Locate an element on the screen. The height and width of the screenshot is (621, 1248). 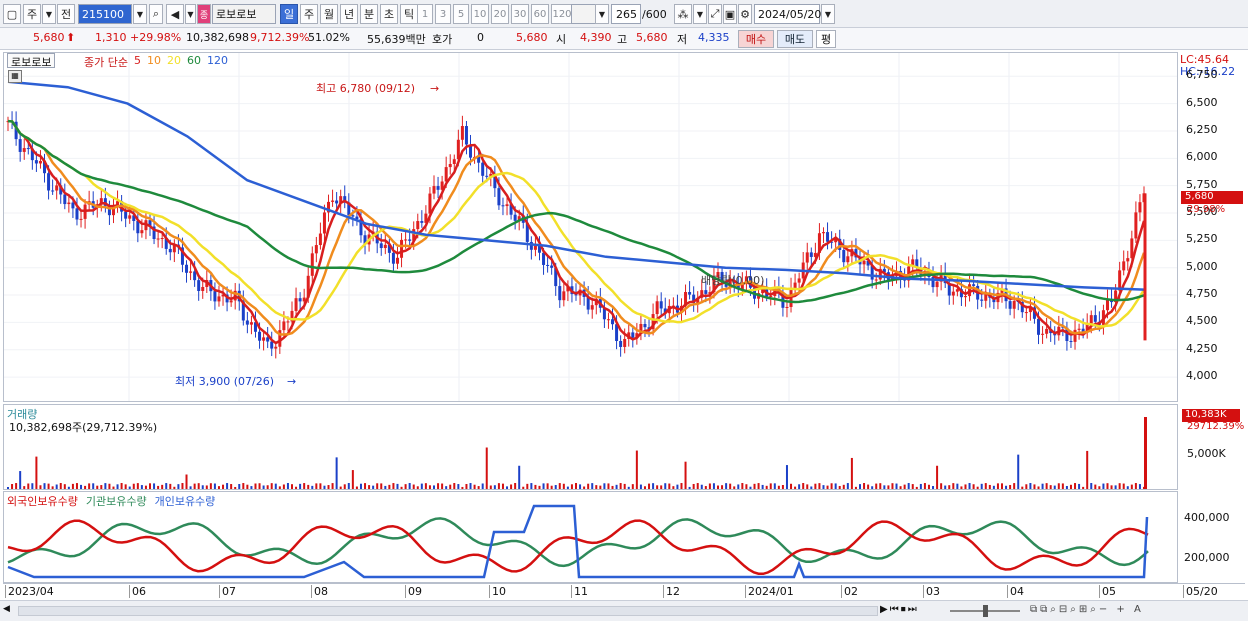
playback-controls: ▶⏮⏹⏭ is located at coordinates (899, 609).